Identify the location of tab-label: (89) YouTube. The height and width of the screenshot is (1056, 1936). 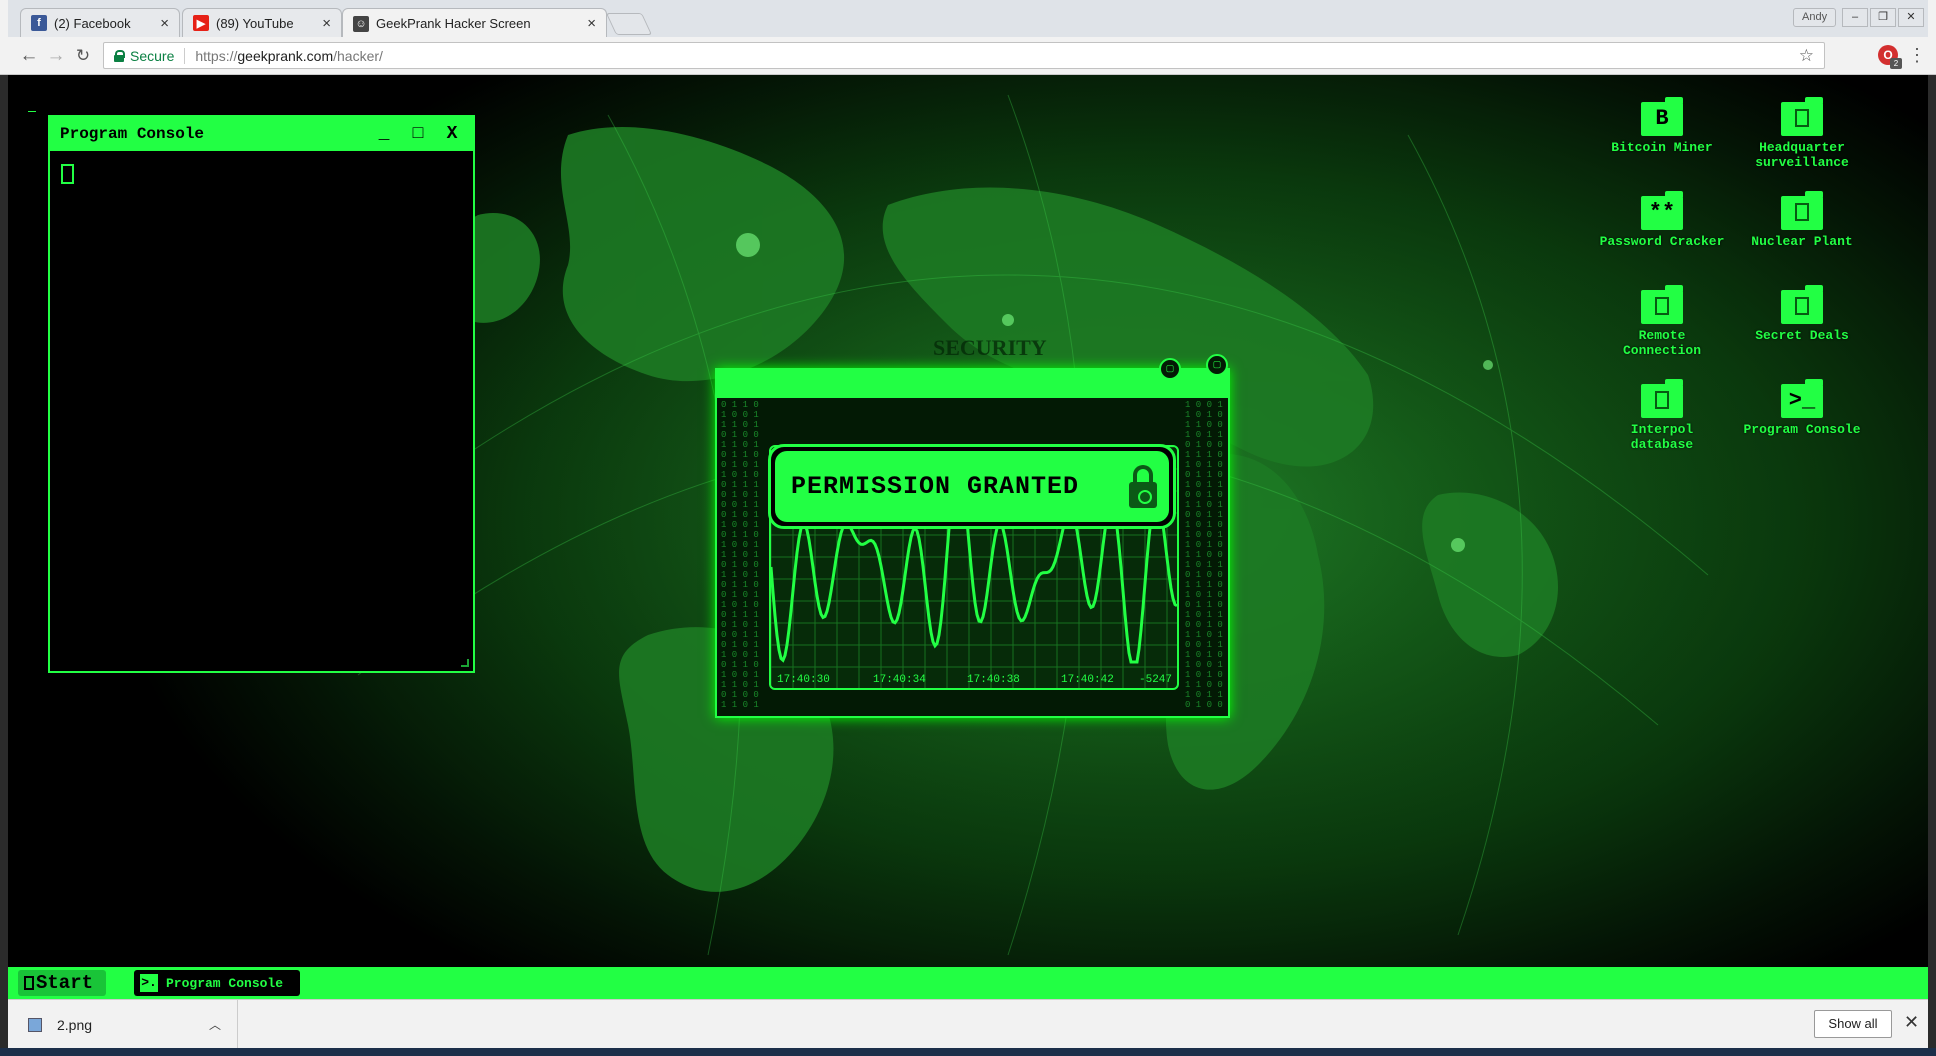
(255, 23).